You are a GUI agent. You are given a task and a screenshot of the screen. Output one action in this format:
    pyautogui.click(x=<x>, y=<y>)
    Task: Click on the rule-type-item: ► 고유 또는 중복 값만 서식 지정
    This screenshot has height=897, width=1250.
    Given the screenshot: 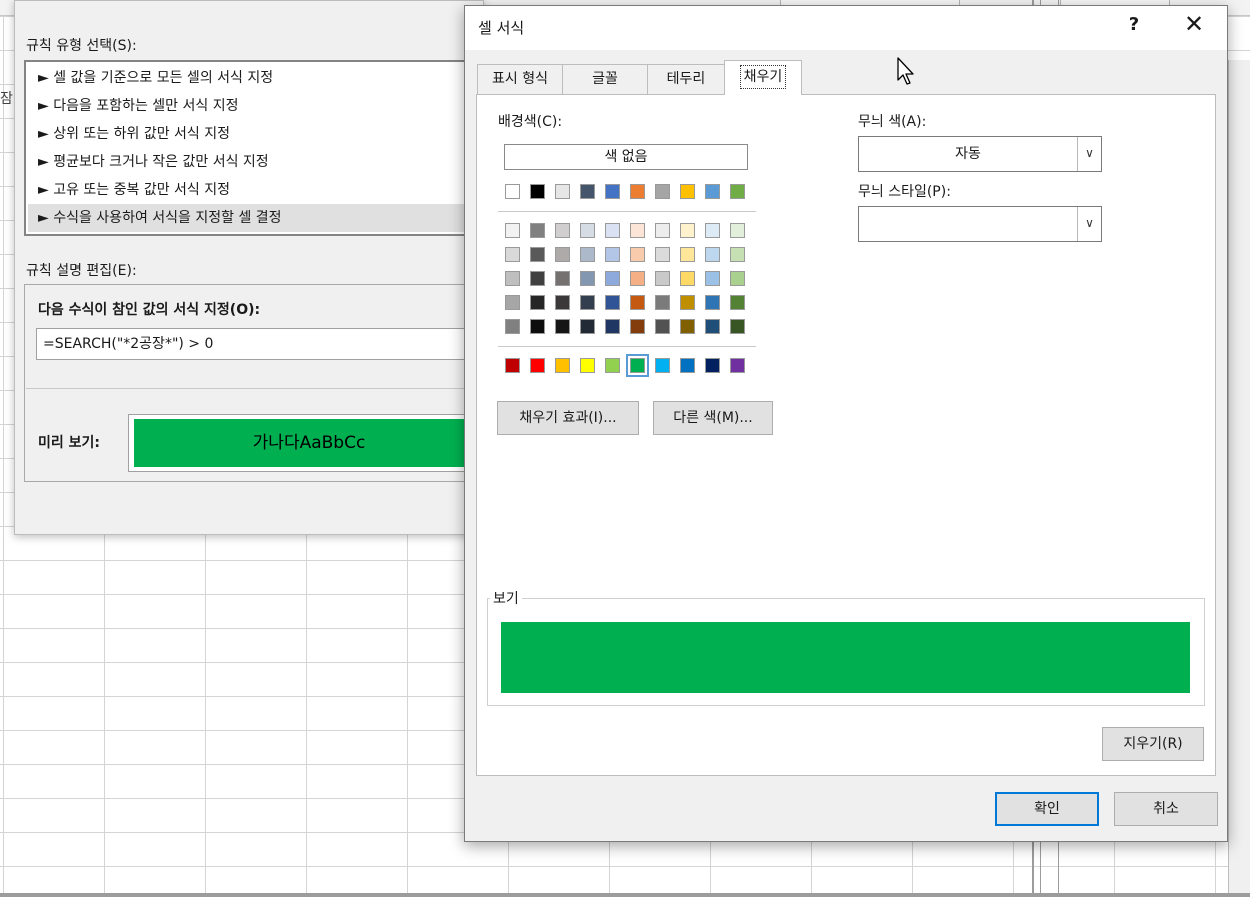 What is the action you would take?
    pyautogui.click(x=262, y=190)
    